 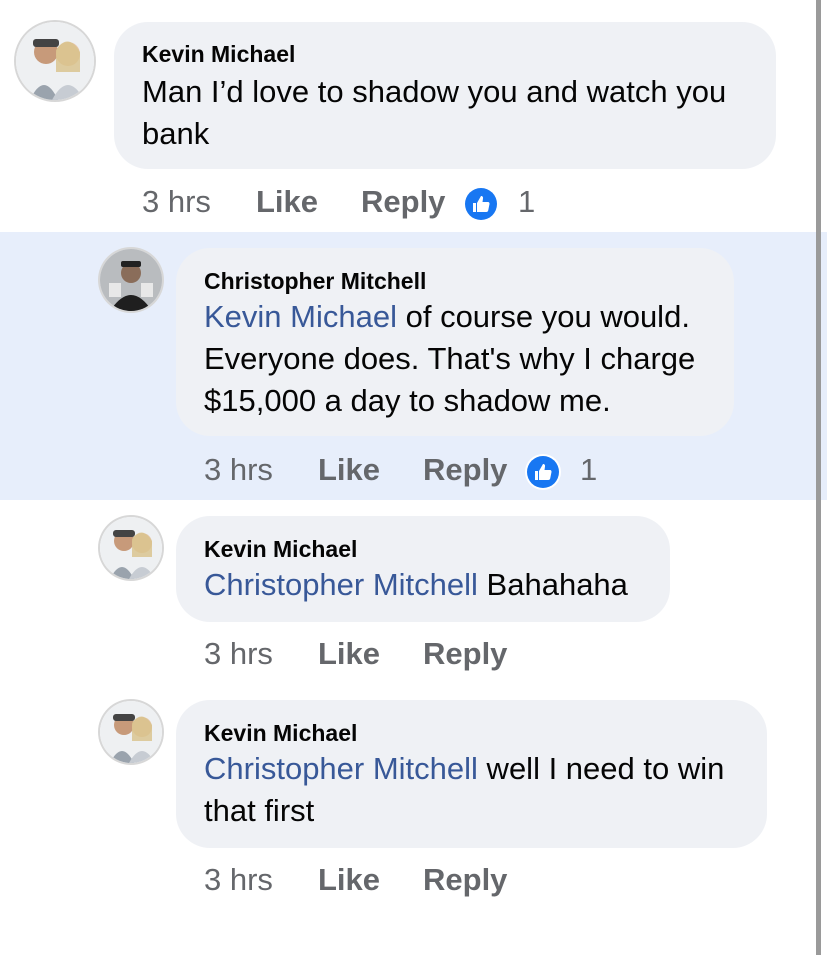 What do you see at coordinates (315, 281) in the screenshot?
I see `comment-author: Christopher Mitchell` at bounding box center [315, 281].